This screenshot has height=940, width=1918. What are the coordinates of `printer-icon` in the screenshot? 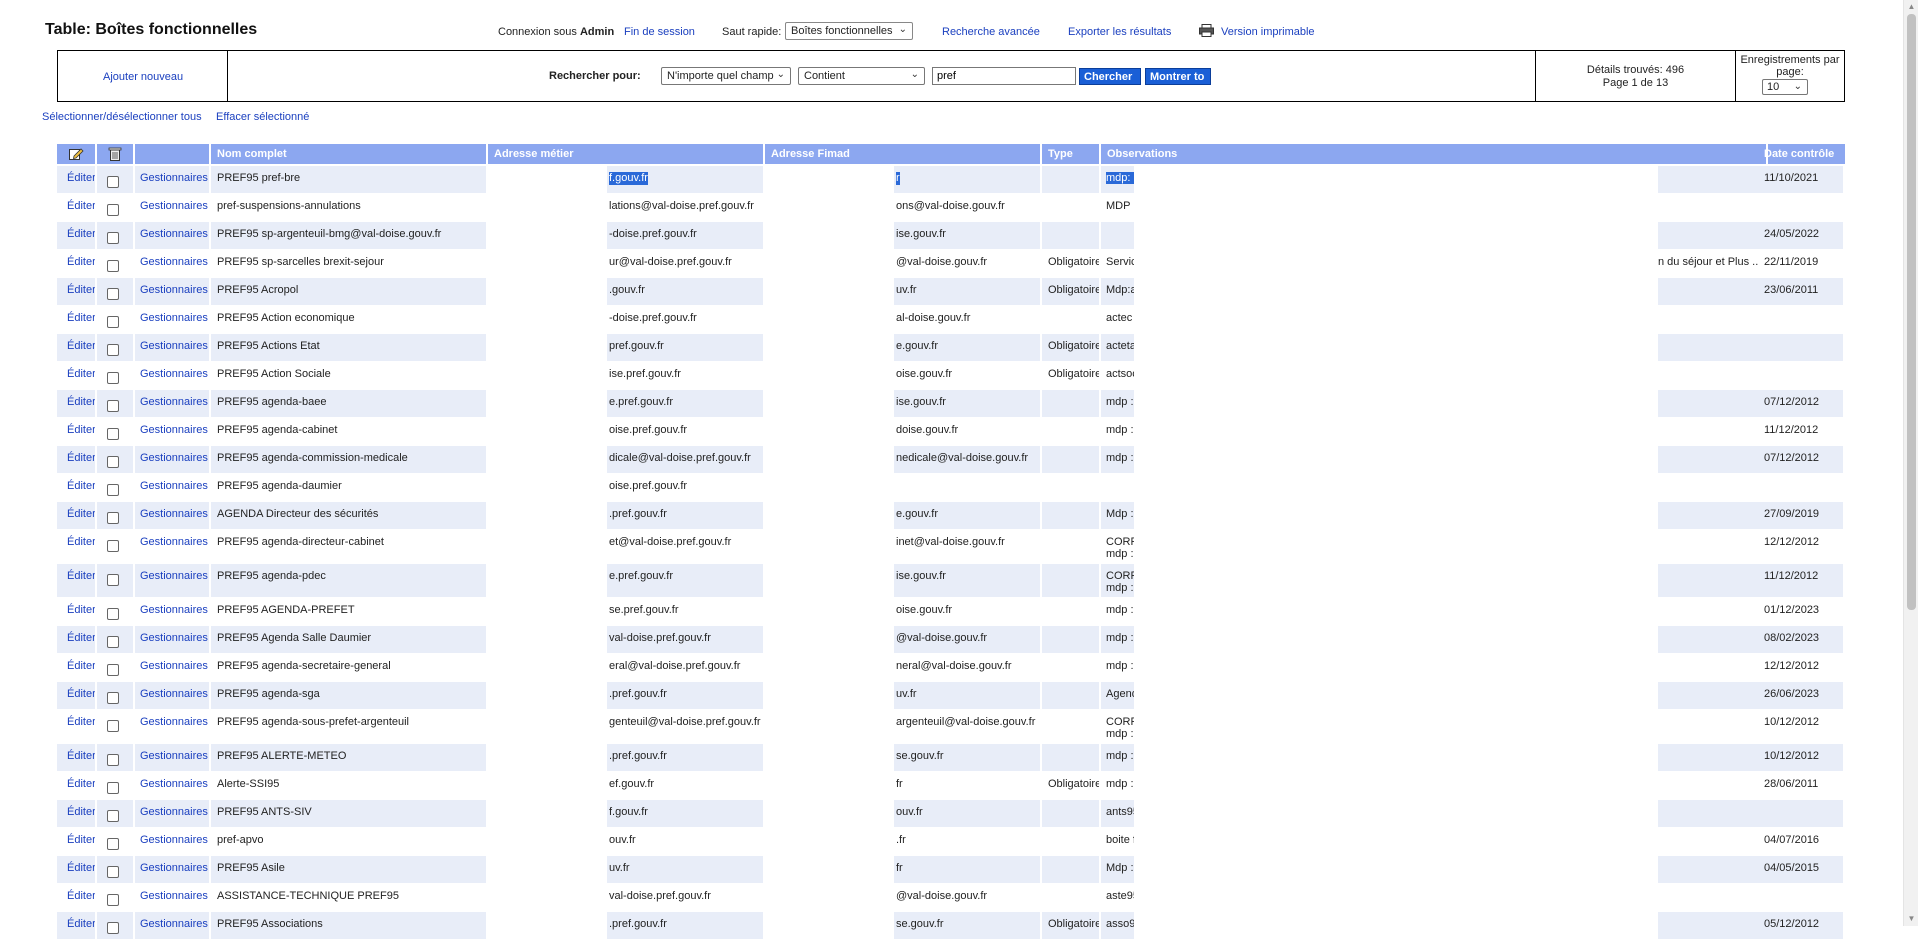 It's located at (1206, 30).